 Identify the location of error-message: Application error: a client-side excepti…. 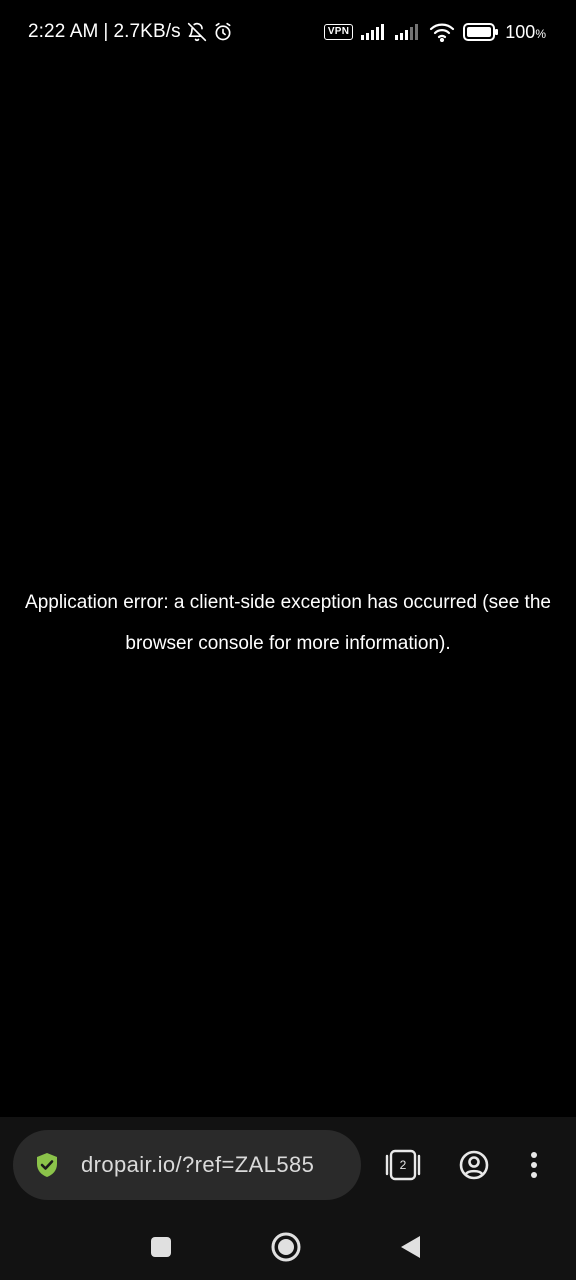
(288, 623).